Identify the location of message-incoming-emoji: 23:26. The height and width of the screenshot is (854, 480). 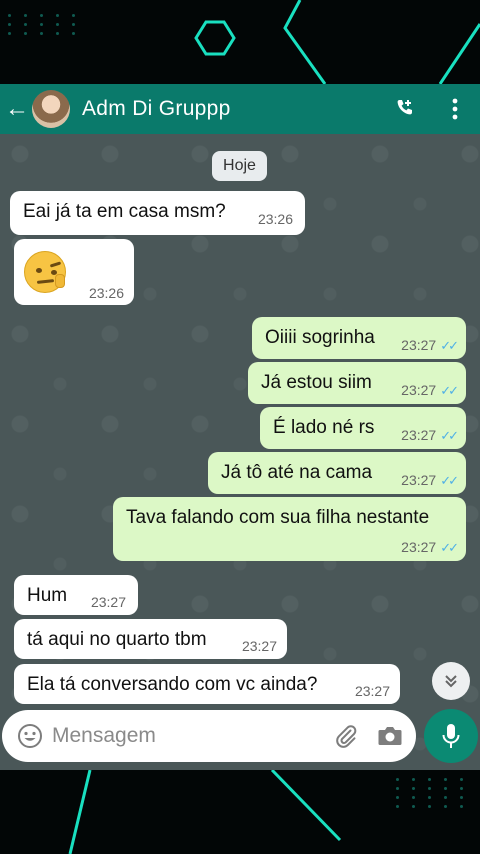
(74, 272).